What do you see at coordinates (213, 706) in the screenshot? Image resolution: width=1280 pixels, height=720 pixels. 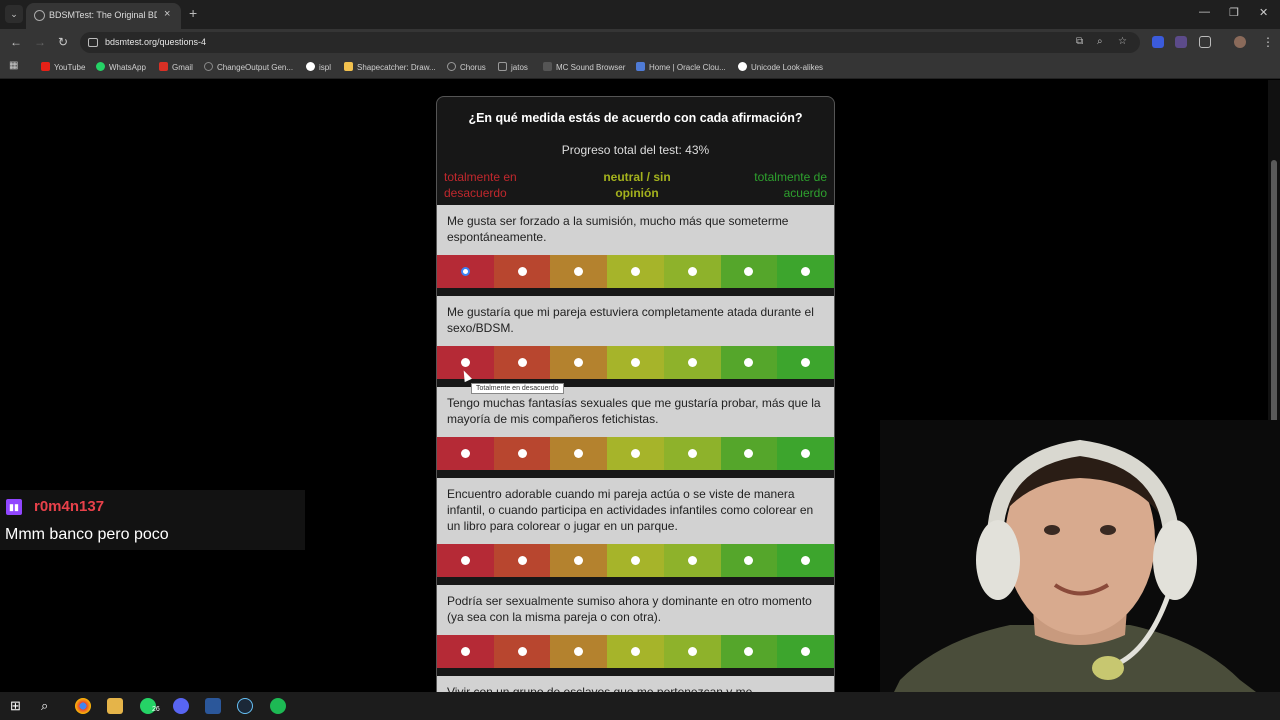 I see `word-icon` at bounding box center [213, 706].